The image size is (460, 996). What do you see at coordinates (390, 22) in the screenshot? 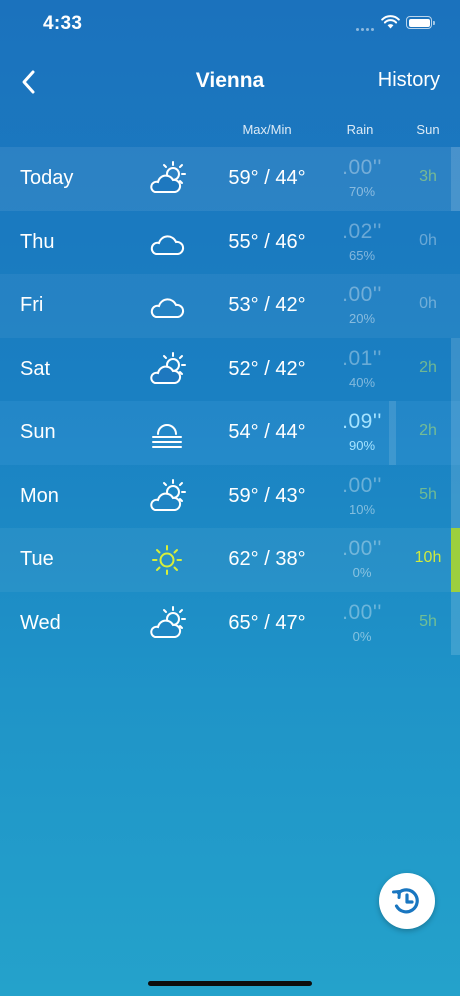
I see `wifi-icon` at bounding box center [390, 22].